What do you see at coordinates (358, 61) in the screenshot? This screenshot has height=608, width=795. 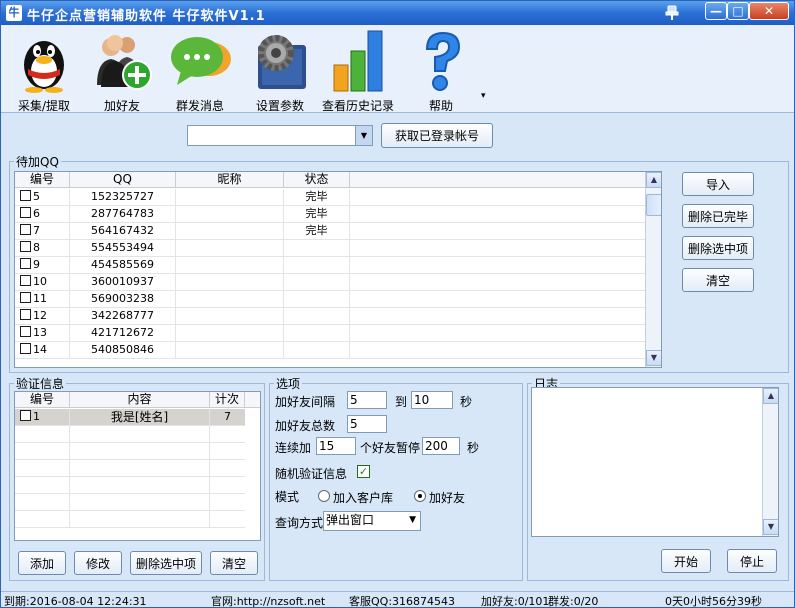 I see `bar-chart-icon` at bounding box center [358, 61].